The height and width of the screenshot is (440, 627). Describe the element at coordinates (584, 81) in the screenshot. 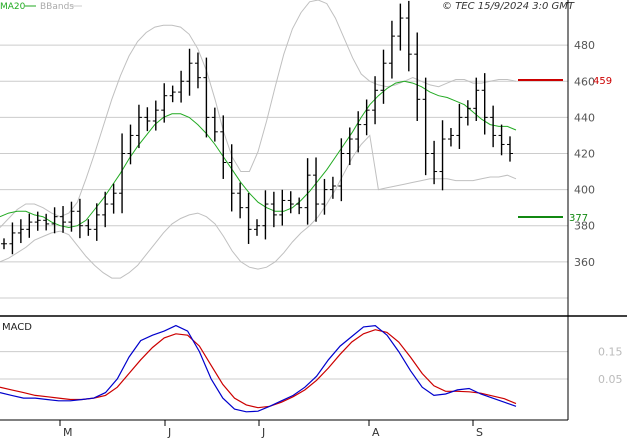

I see `price-tick-label: 460` at that location.